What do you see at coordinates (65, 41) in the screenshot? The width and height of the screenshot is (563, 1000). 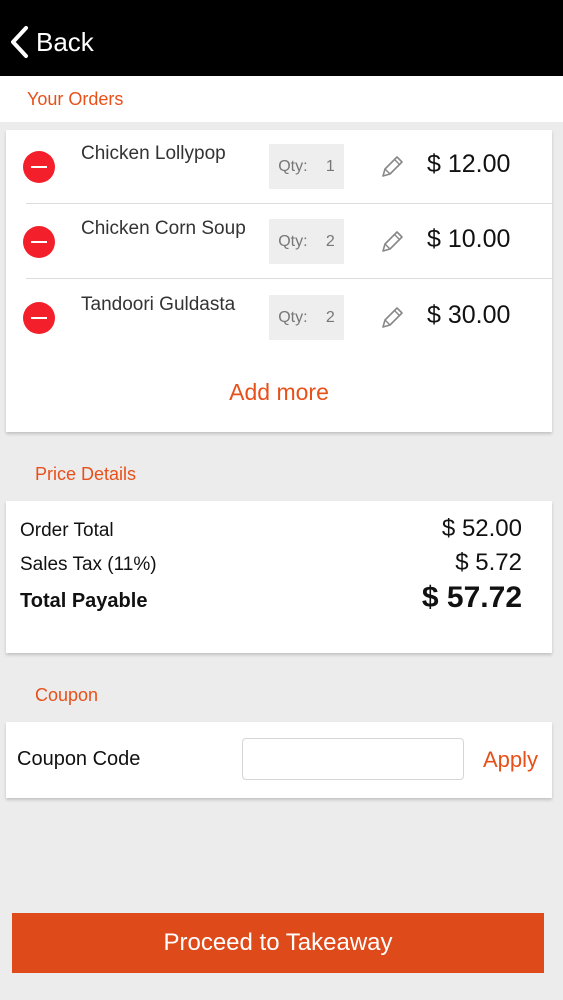 I see `back-label: Back` at bounding box center [65, 41].